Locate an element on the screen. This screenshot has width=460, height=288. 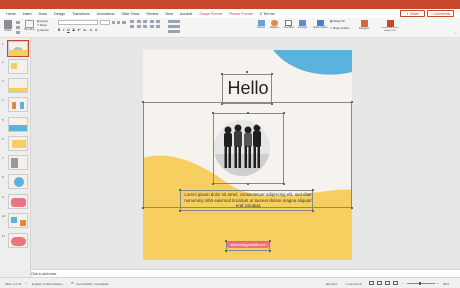
align-center-icon is located at coordinates (138, 26).